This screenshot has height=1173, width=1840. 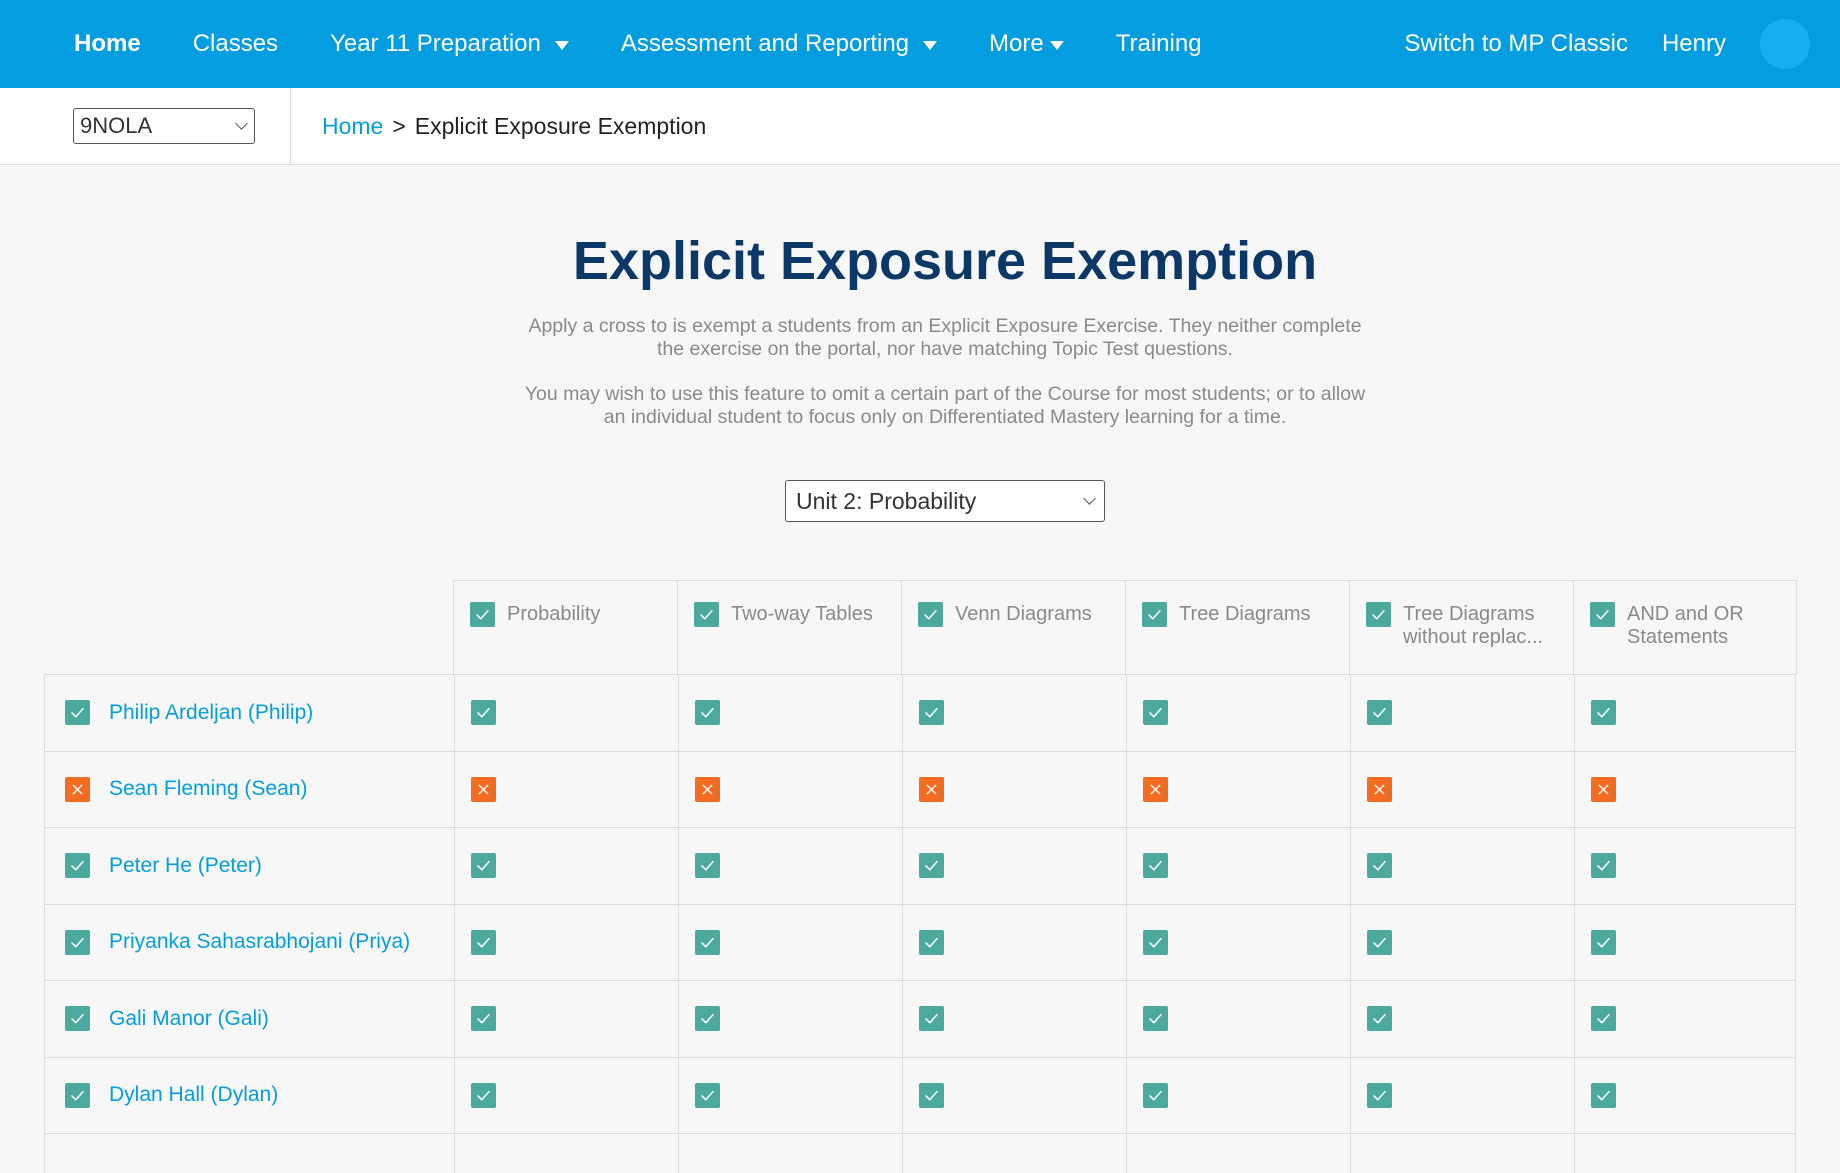 I want to click on nav-home: Home, so click(x=107, y=44).